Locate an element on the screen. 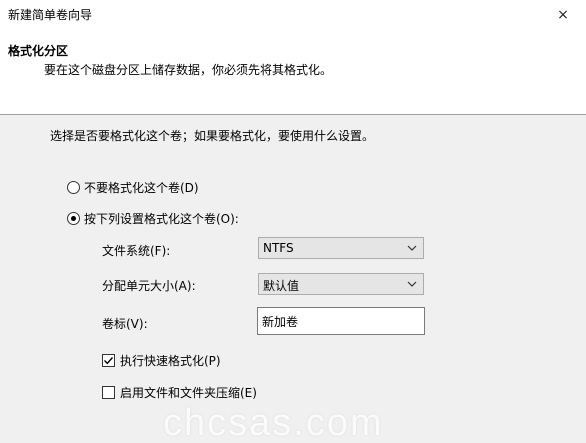  radio-no-format: 不要格式化这个卷(D) is located at coordinates (133, 187).